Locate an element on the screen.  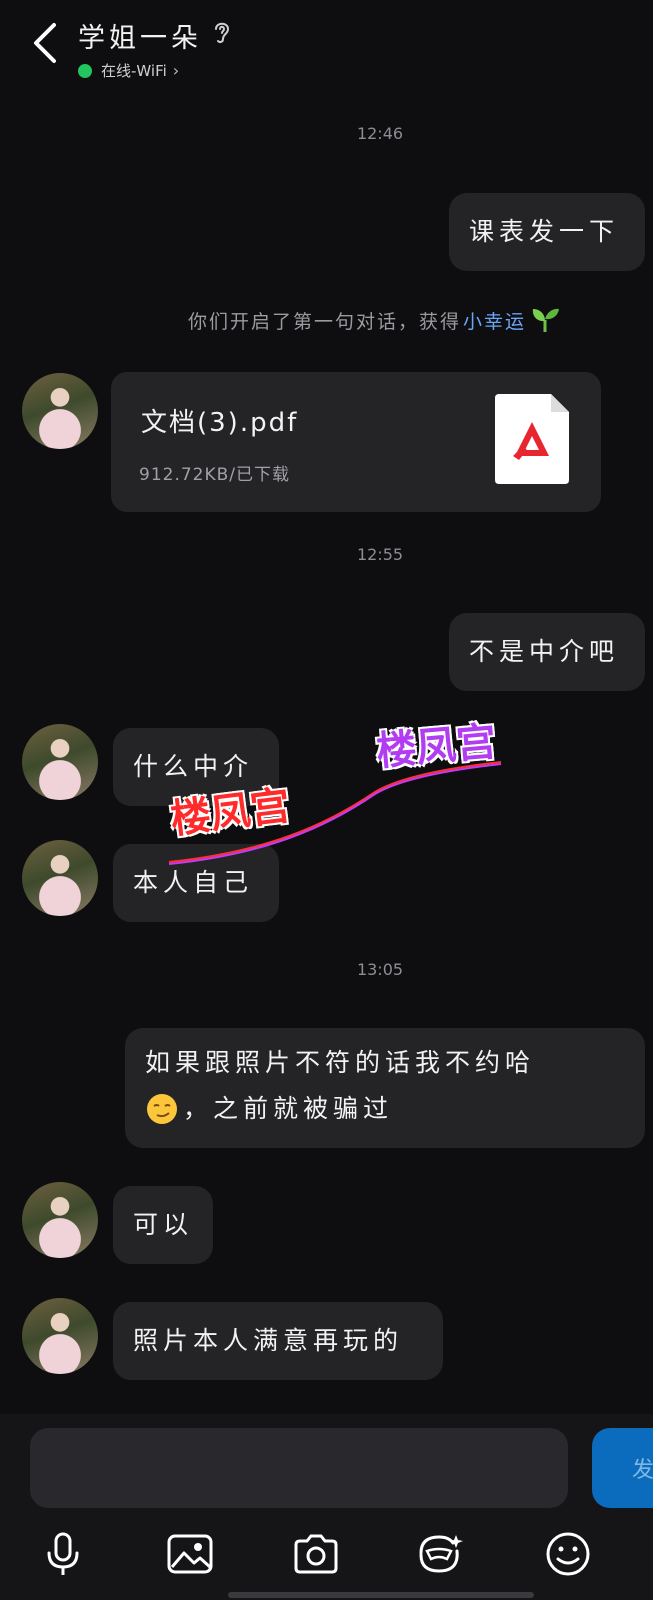
sprout-icon is located at coordinates (546, 320).